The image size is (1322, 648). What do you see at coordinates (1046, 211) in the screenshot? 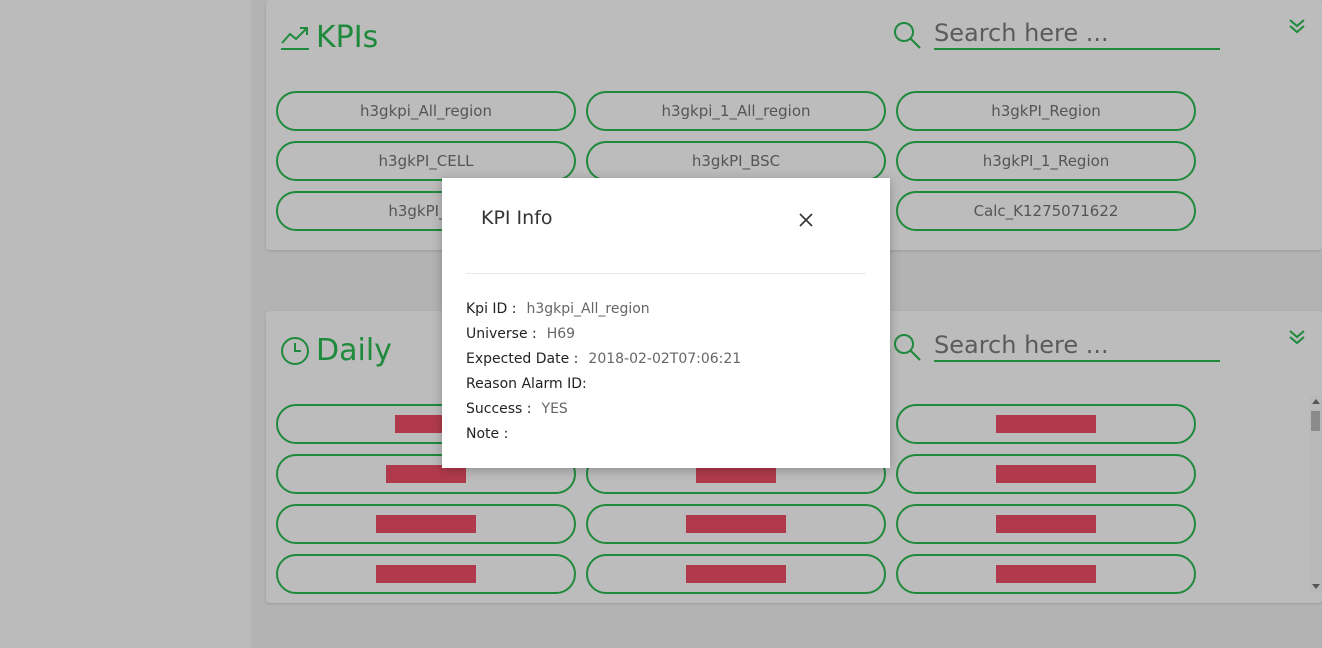
I see `kpi-chip: Calc_K1275071622` at bounding box center [1046, 211].